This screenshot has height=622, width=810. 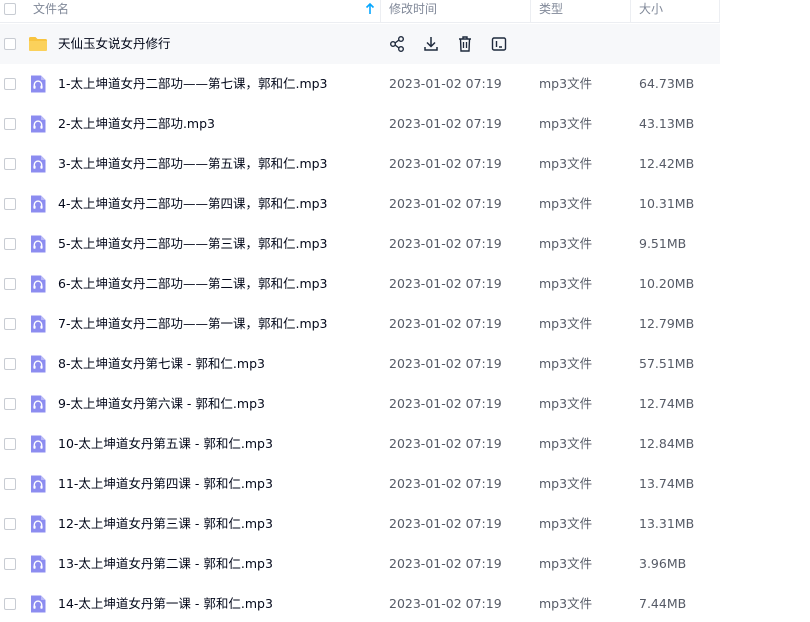 I want to click on folder-icon, so click(x=38, y=44).